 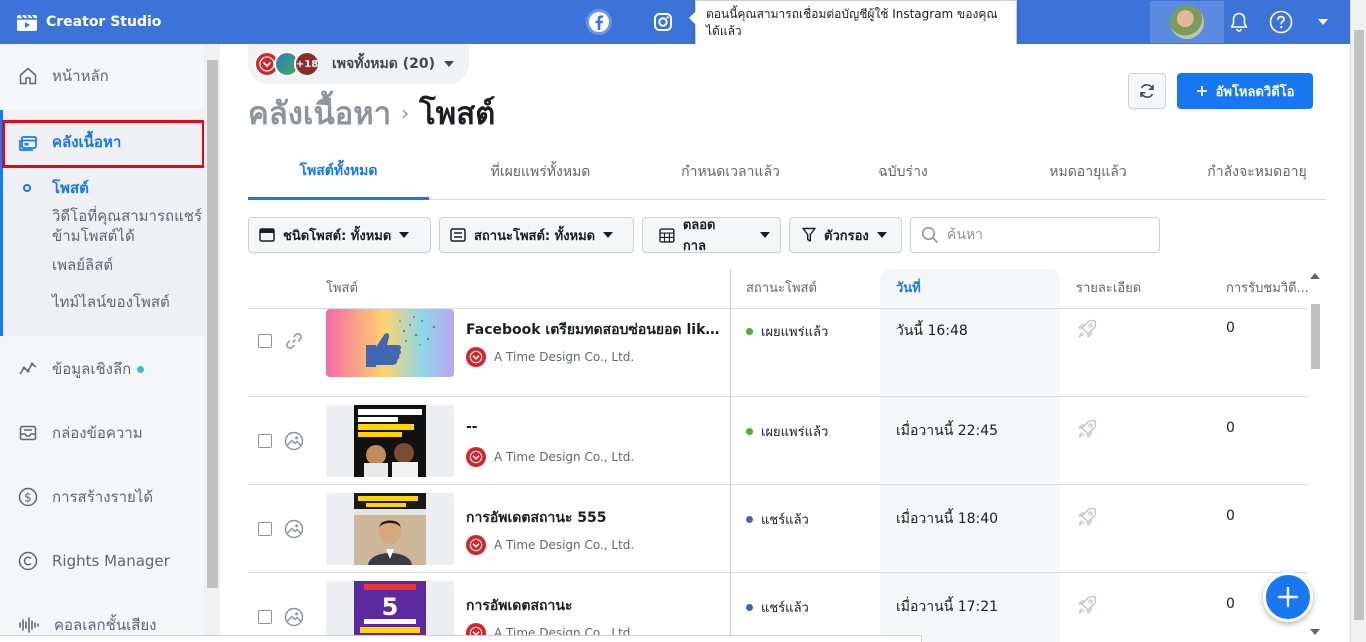 I want to click on refresh-button, so click(x=1147, y=91).